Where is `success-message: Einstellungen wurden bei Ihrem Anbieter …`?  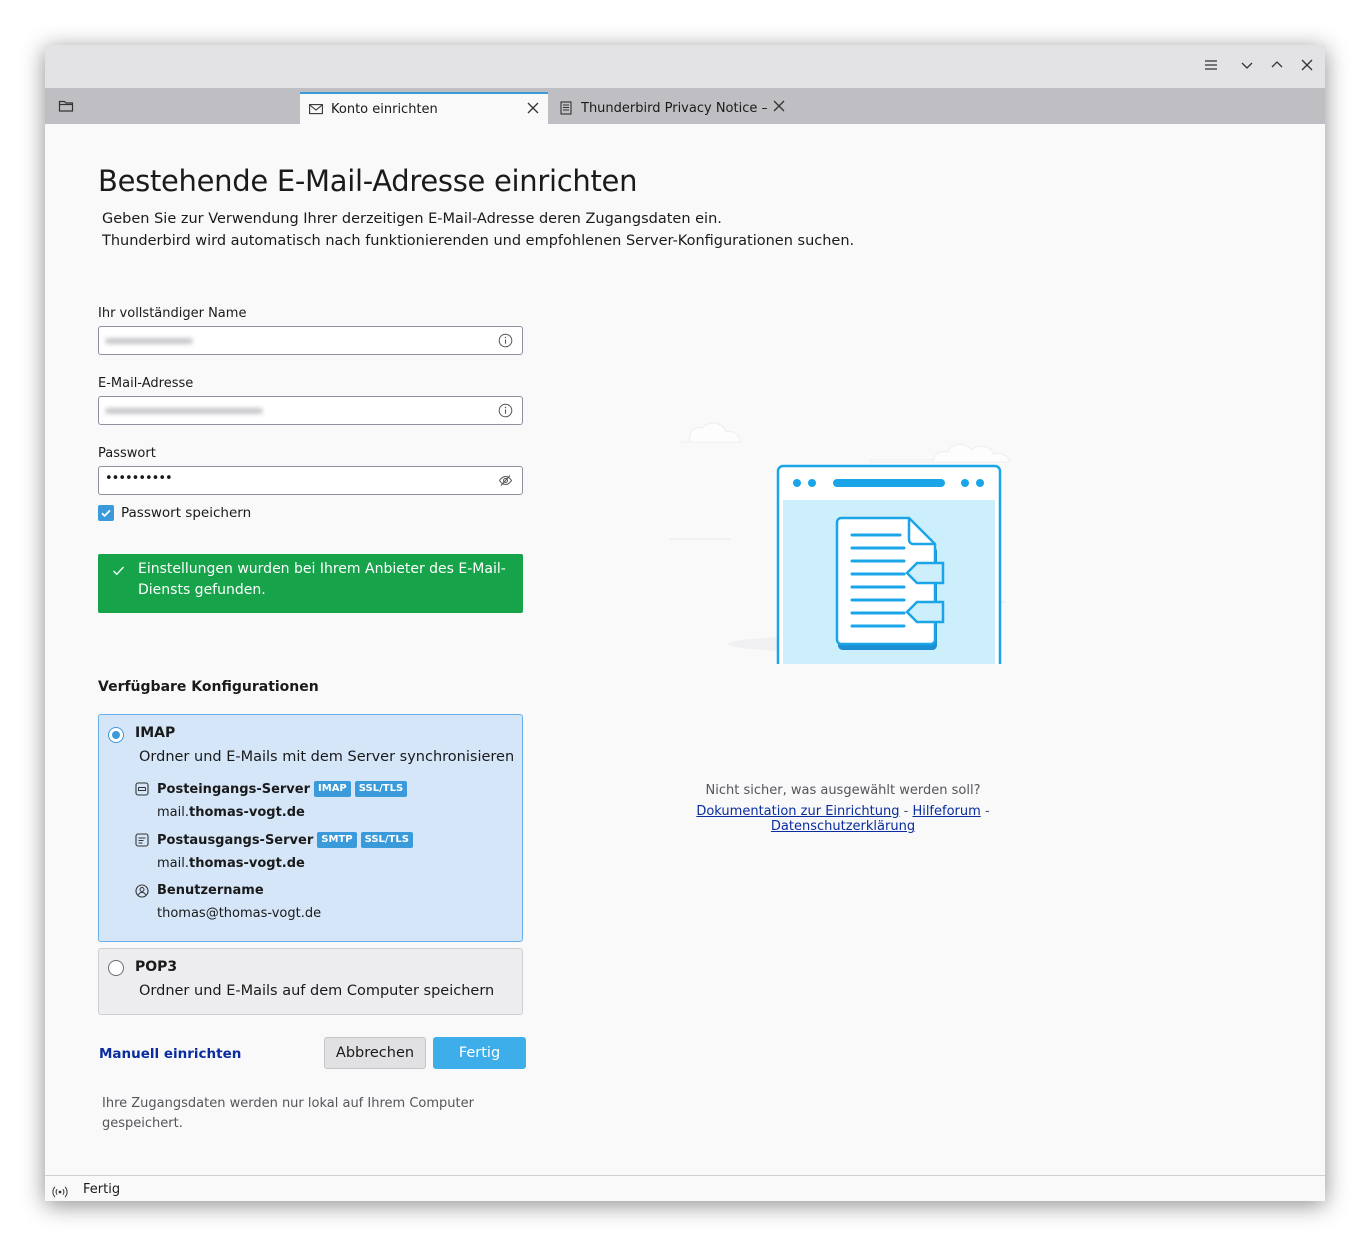
success-message: Einstellungen wurden bei Ihrem Anbieter … is located at coordinates (322, 579).